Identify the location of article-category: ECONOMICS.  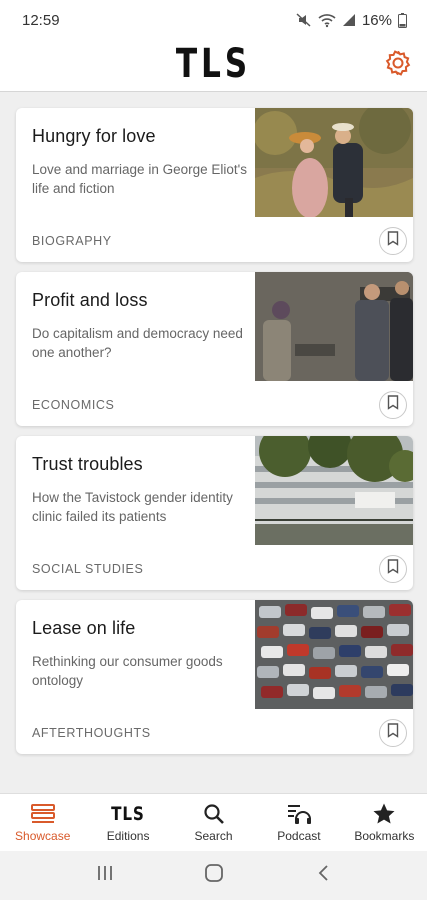
(73, 405).